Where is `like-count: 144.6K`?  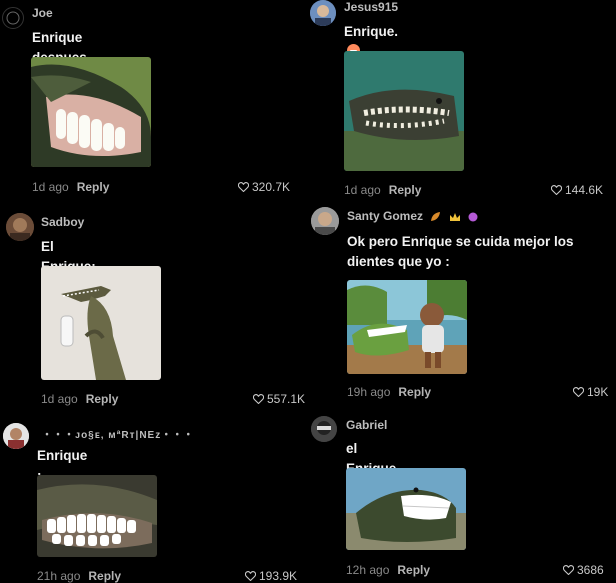
like-count: 144.6K is located at coordinates (584, 190).